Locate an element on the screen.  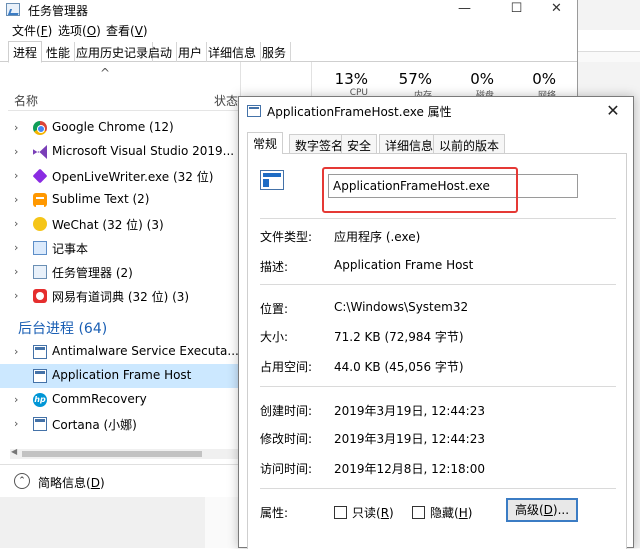
dialog-title: ApplicationFrameHost.exe 属性 is located at coordinates (359, 112).